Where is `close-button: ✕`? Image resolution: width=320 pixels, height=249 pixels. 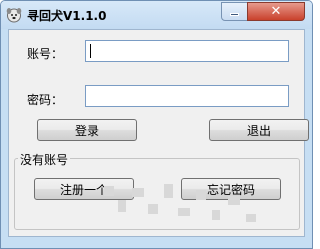
close-button: ✕ is located at coordinates (276, 11).